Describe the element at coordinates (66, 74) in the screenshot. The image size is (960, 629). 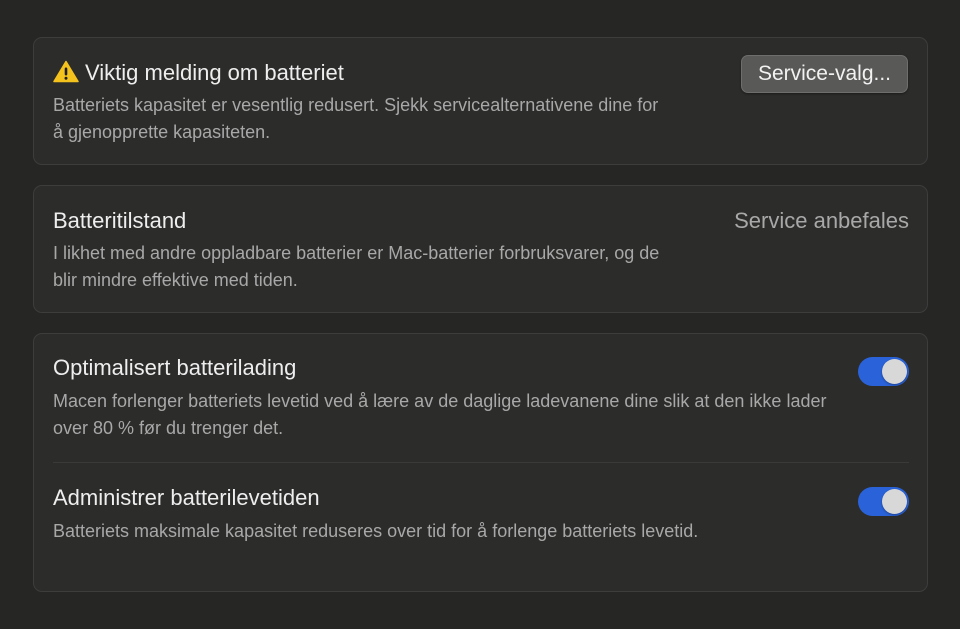
I see `warning-triangle-icon` at that location.